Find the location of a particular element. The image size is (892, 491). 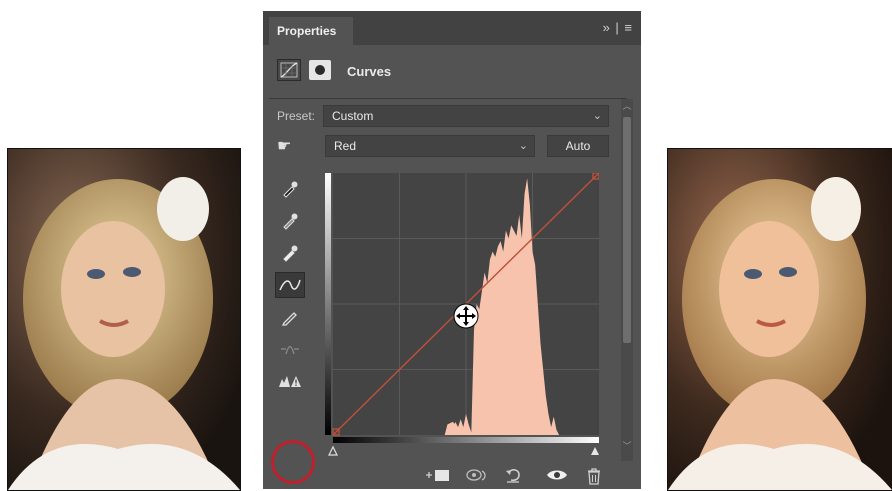

curve-tools is located at coordinates (291, 288).